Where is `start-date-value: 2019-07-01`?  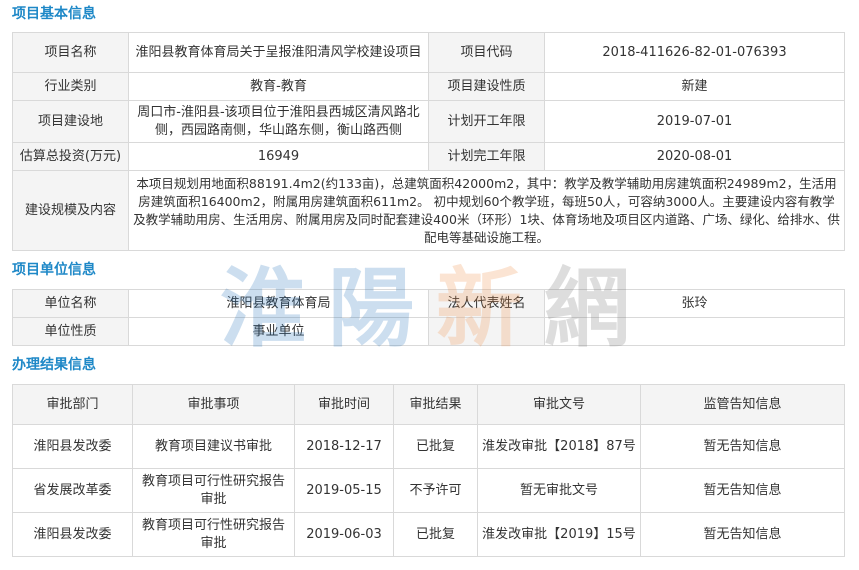
start-date-value: 2019-07-01 is located at coordinates (694, 121).